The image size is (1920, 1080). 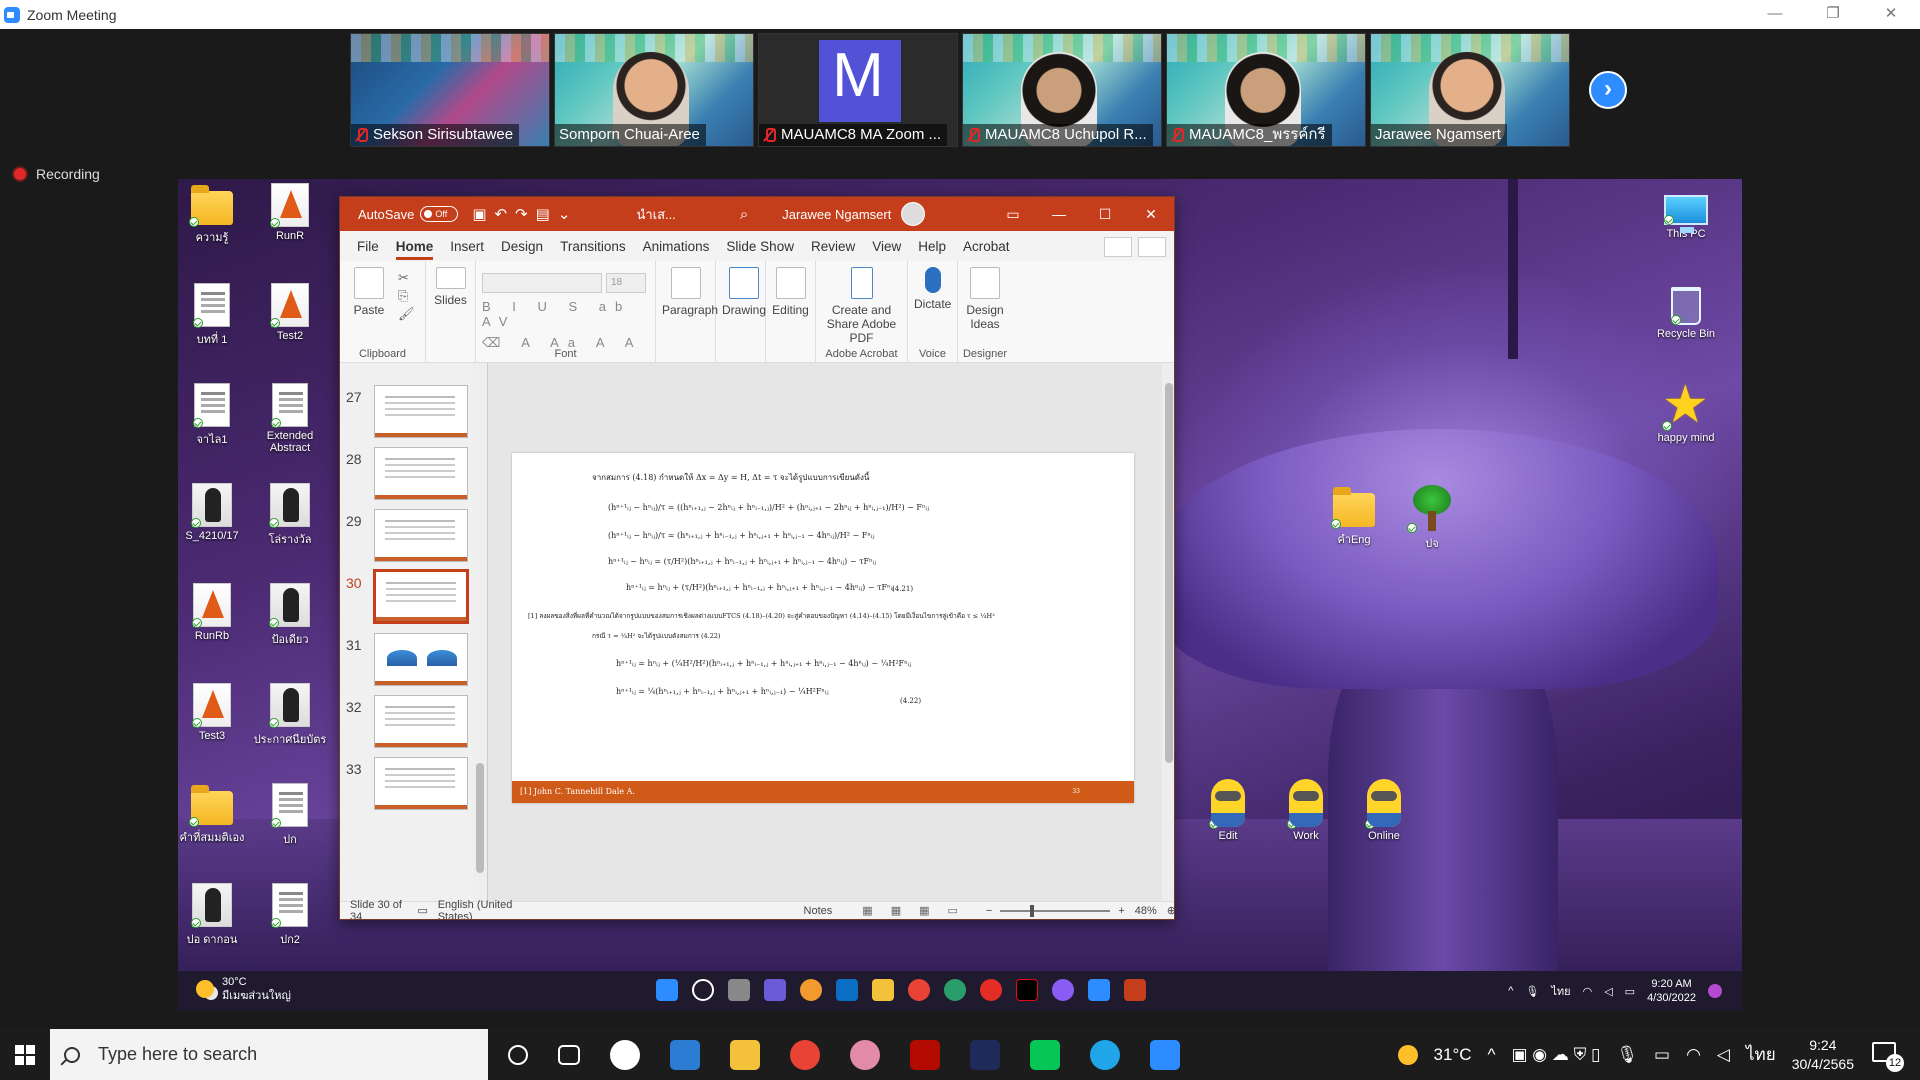 What do you see at coordinates (1105, 214) in the screenshot?
I see `maximize-button: ☐` at bounding box center [1105, 214].